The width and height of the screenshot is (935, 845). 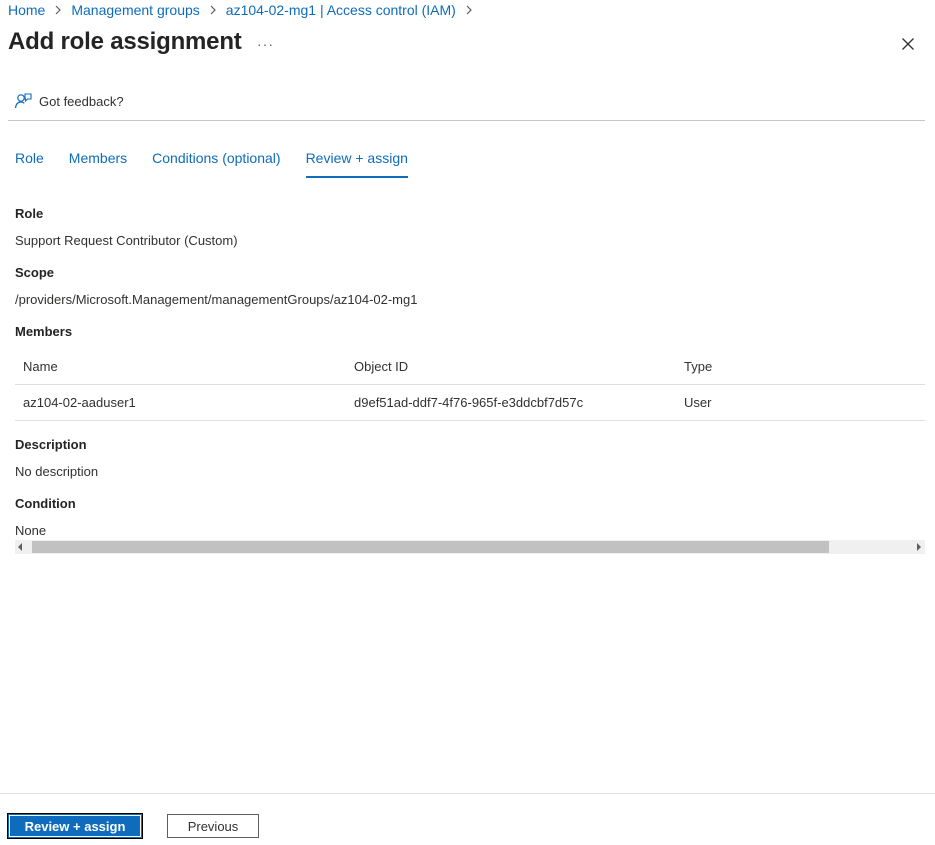 What do you see at coordinates (31, 530) in the screenshot?
I see `condition-value: None` at bounding box center [31, 530].